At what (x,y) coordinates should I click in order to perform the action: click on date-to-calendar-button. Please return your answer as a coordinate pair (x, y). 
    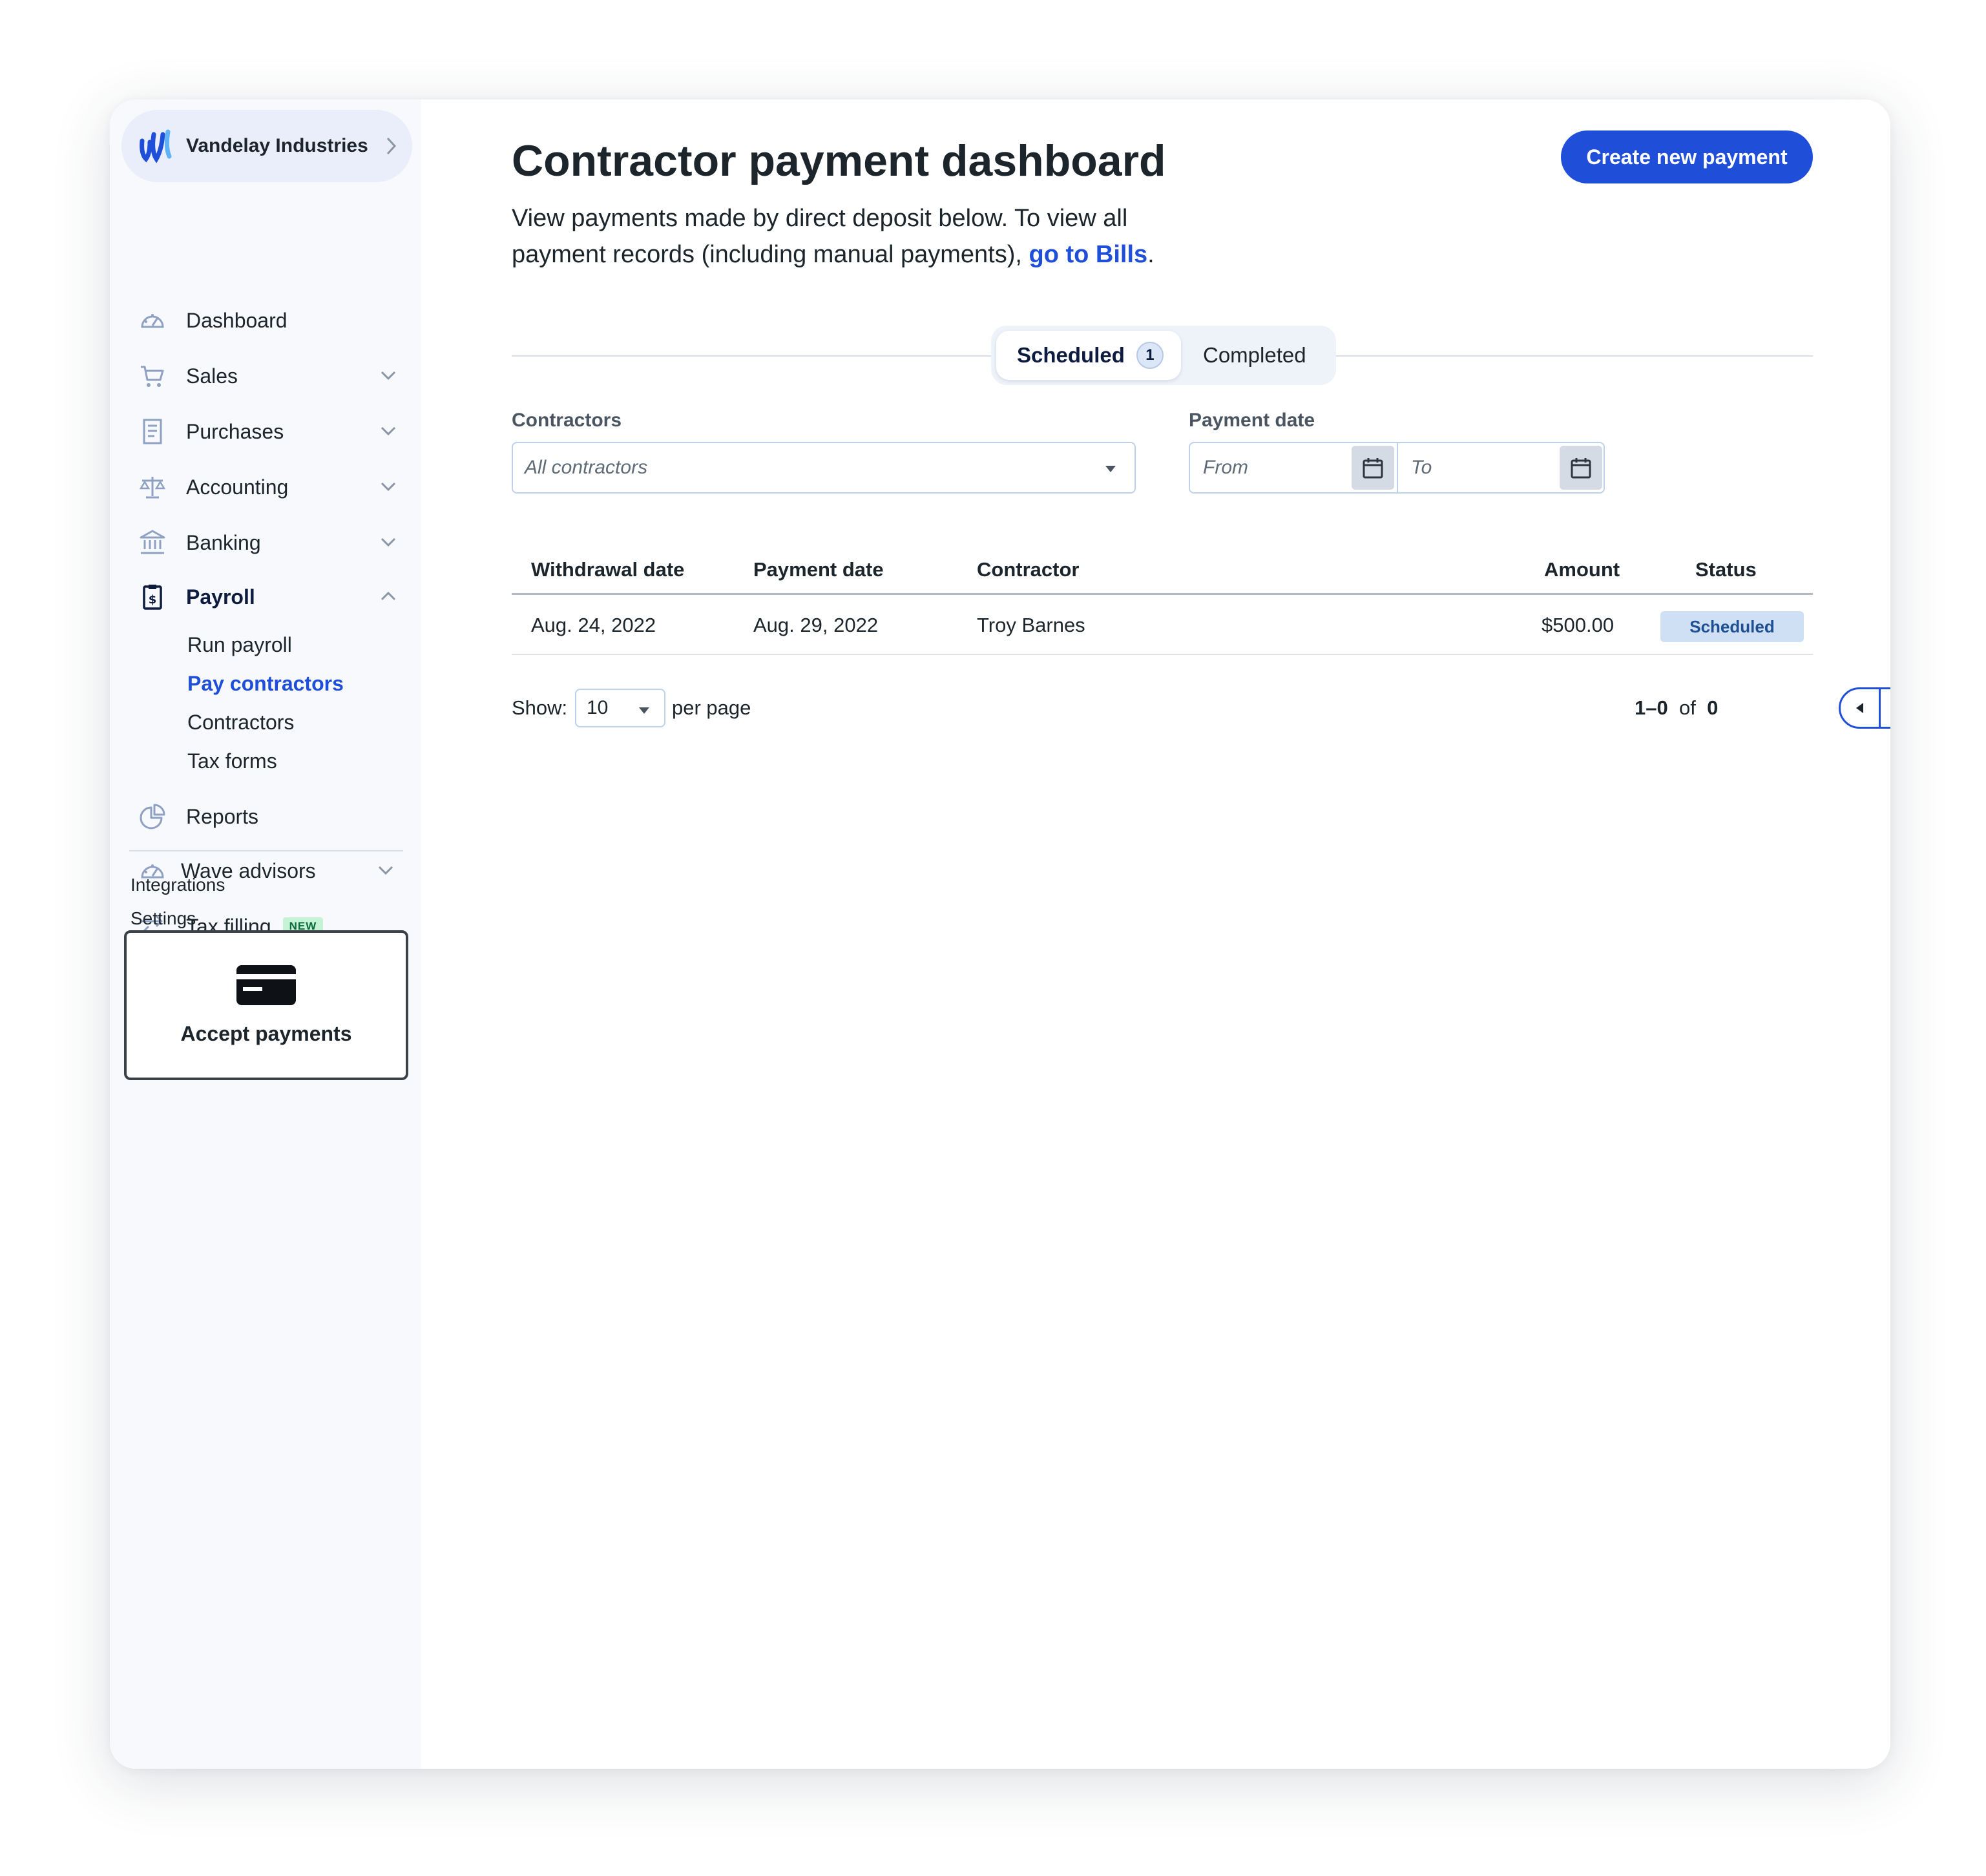
    Looking at the image, I should click on (1581, 468).